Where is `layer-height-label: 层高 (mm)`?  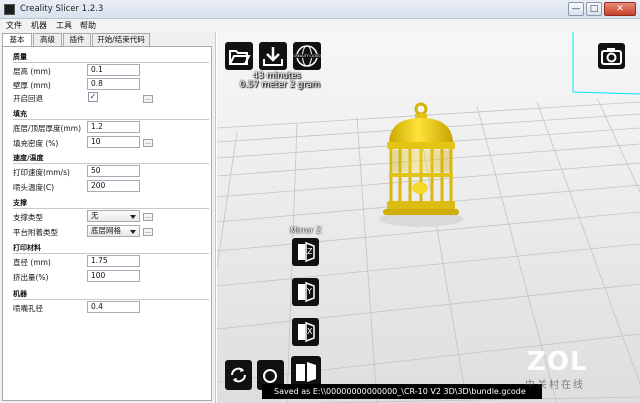 layer-height-label: 层高 (mm) is located at coordinates (32, 71).